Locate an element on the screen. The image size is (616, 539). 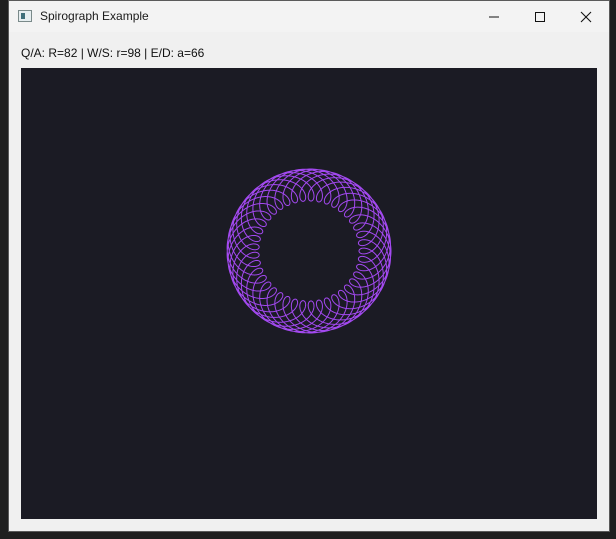
parameters-label: Q/A: R=82 | W/S: r=98 | E/D: a=66 is located at coordinates (113, 53).